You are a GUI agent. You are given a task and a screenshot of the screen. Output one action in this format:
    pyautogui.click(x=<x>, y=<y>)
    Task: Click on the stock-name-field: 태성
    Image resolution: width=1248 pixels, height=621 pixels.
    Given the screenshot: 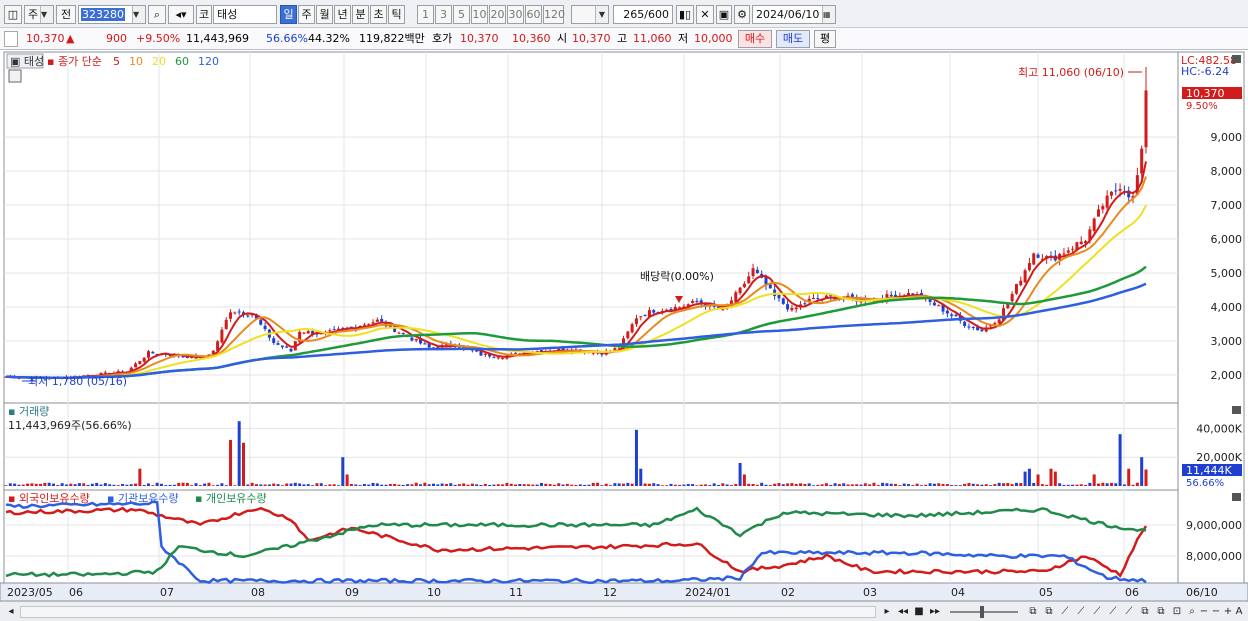 What is the action you would take?
    pyautogui.click(x=245, y=14)
    